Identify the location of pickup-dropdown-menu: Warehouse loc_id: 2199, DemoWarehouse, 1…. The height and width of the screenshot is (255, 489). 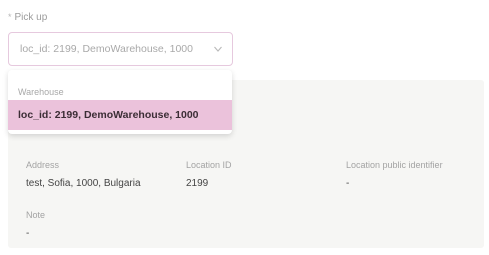
(120, 102).